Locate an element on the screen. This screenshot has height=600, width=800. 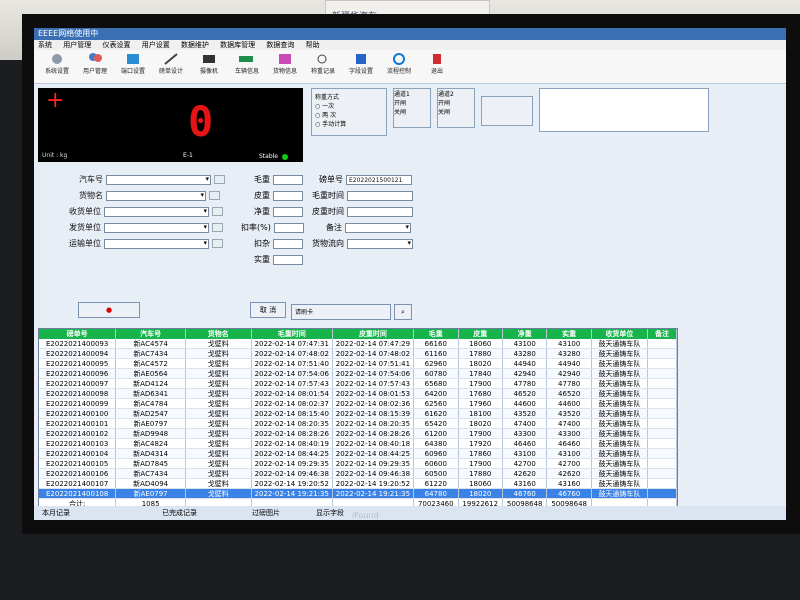
window-title: EEEE网络使用中 is located at coordinates (410, 34).